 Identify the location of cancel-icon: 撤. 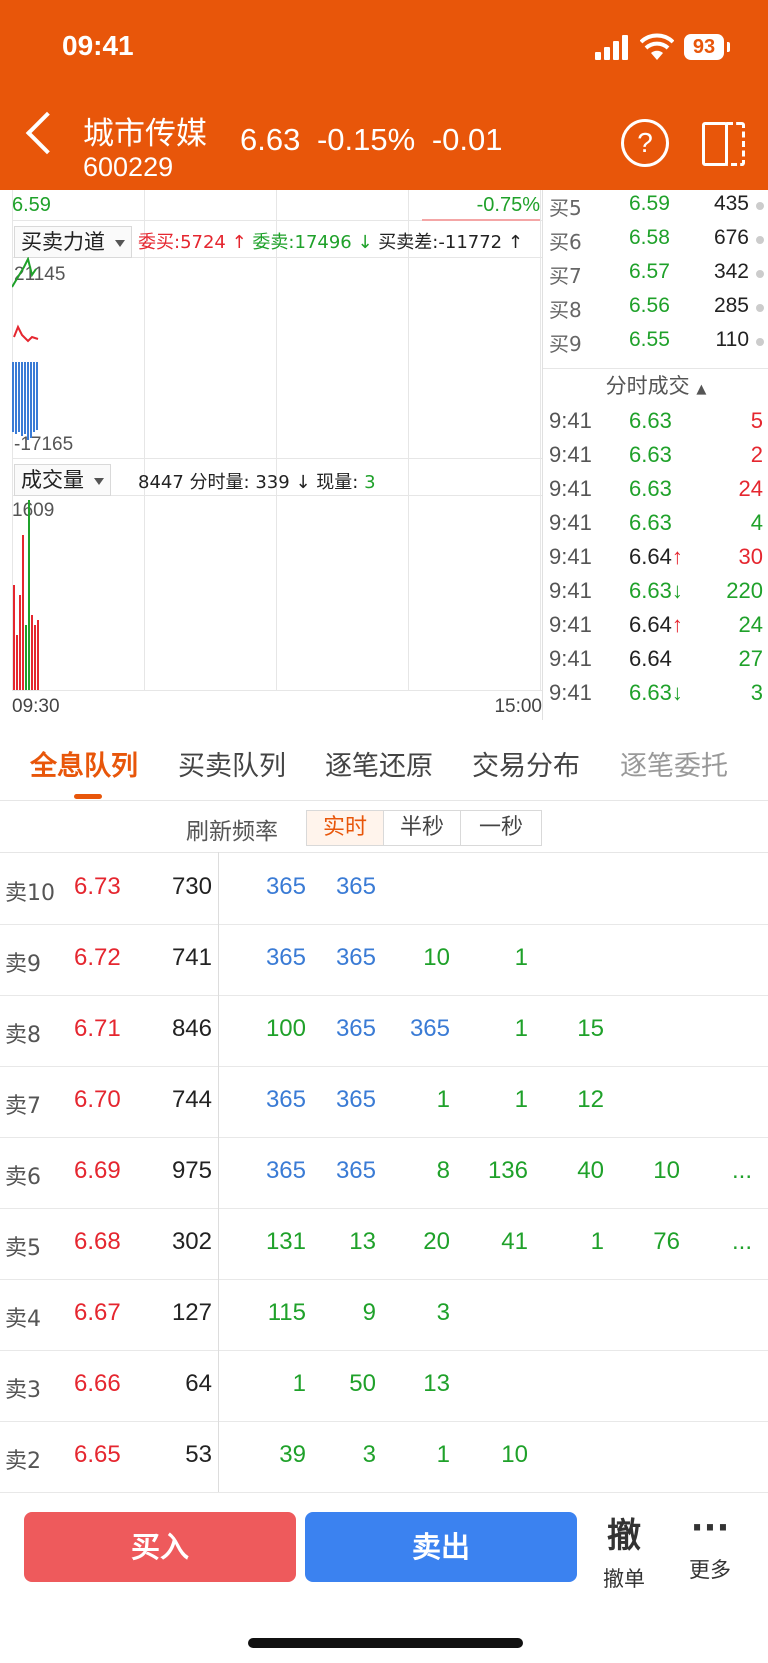
(624, 1536).